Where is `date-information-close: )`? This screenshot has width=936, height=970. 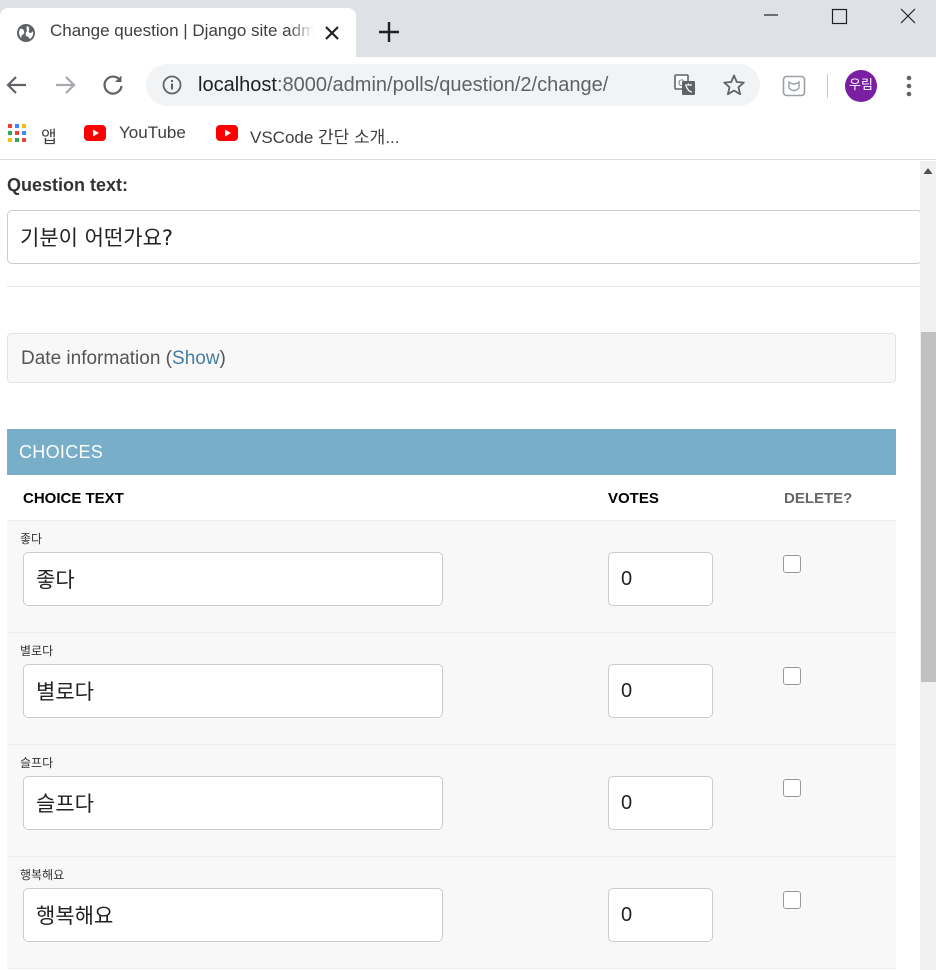
date-information-close: ) is located at coordinates (222, 358).